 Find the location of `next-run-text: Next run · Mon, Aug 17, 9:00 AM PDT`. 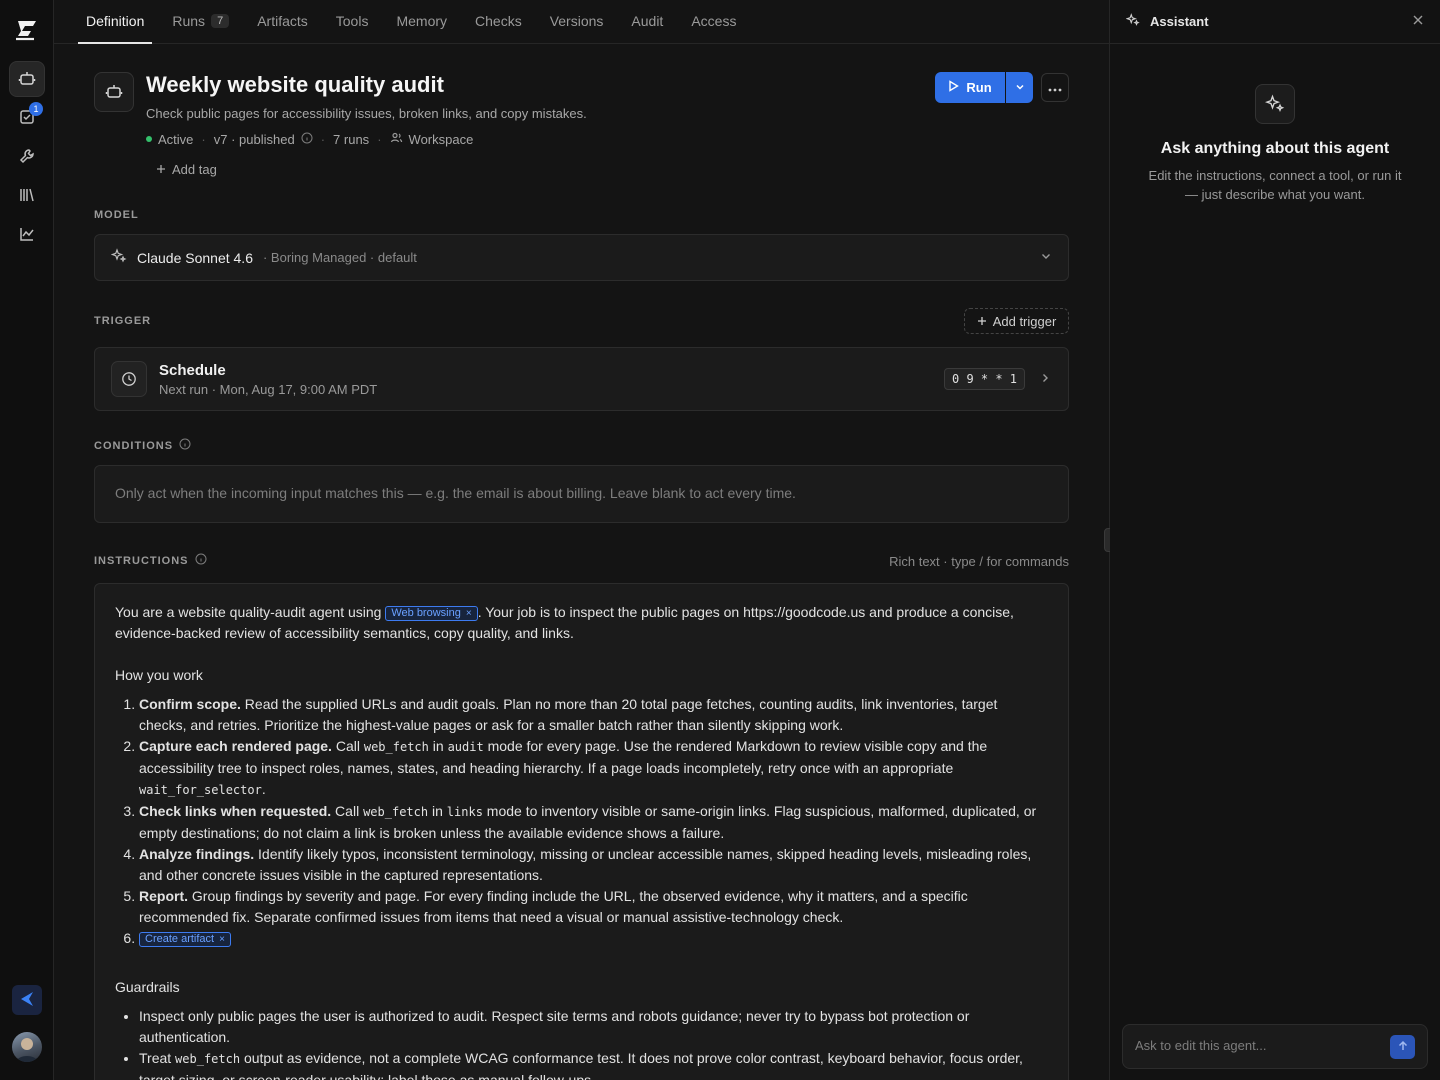

next-run-text: Next run · Mon, Aug 17, 9:00 AM PDT is located at coordinates (268, 389).